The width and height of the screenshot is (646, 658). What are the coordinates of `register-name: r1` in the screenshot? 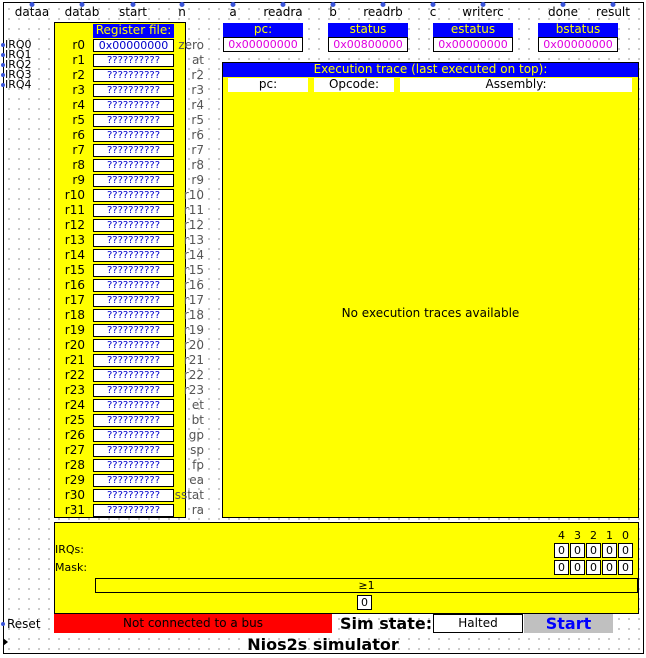 It's located at (78, 60).